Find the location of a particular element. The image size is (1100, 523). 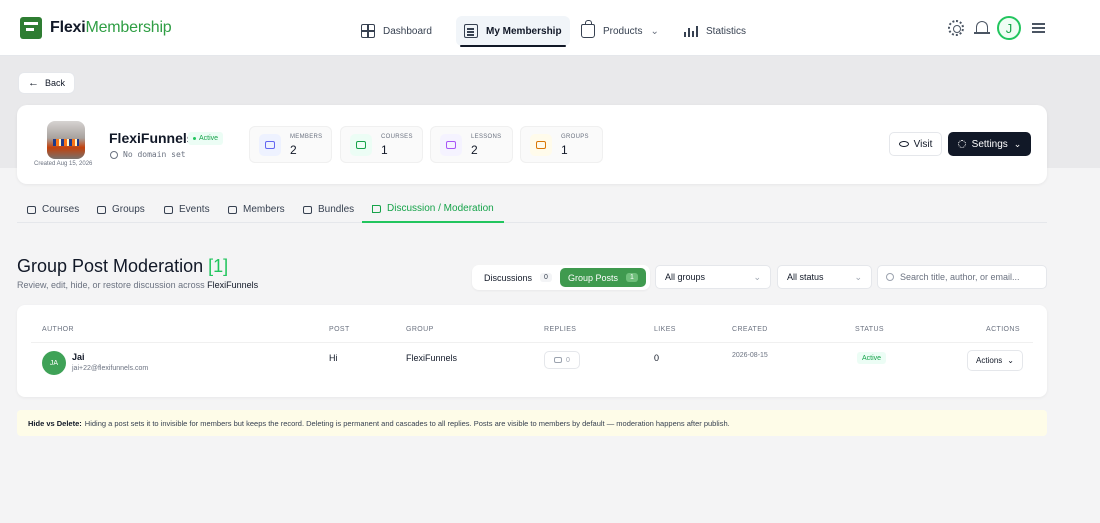

members-icon is located at coordinates (270, 145).